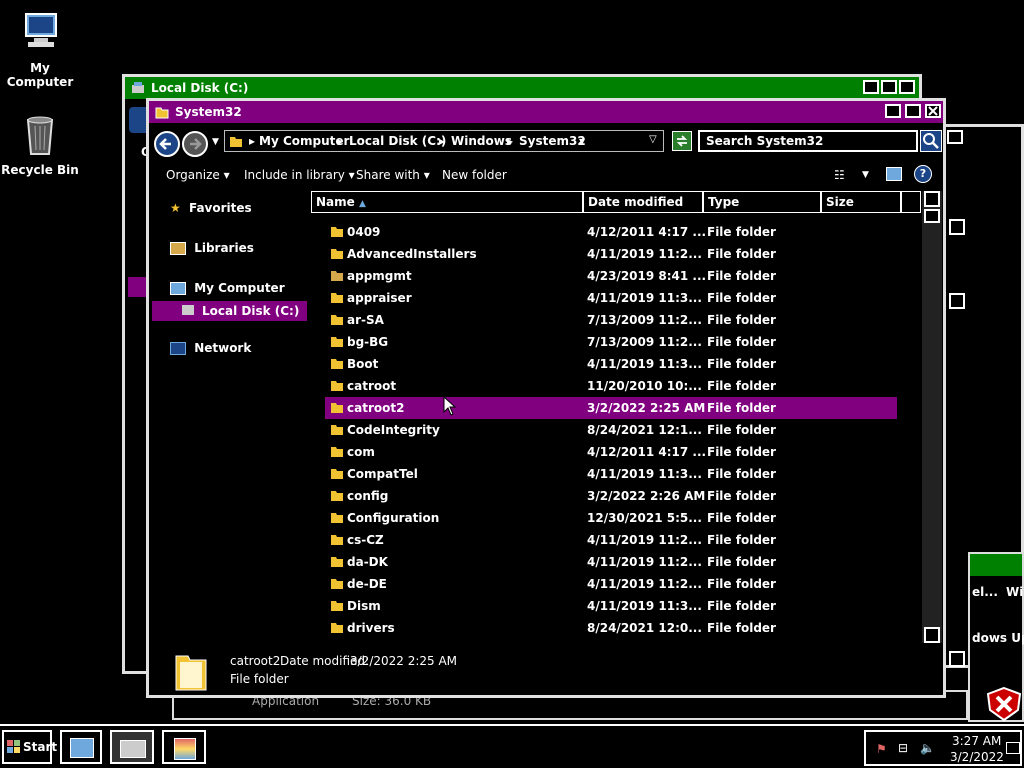  Describe the element at coordinates (40, 747) in the screenshot. I see `start-label: Start` at that location.